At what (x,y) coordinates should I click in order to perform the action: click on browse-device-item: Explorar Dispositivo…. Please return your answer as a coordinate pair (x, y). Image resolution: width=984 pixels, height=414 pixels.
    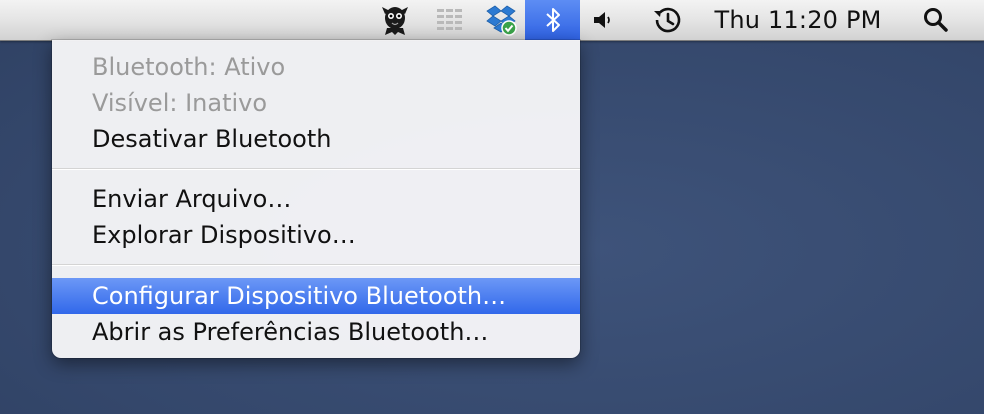
    Looking at the image, I should click on (316, 235).